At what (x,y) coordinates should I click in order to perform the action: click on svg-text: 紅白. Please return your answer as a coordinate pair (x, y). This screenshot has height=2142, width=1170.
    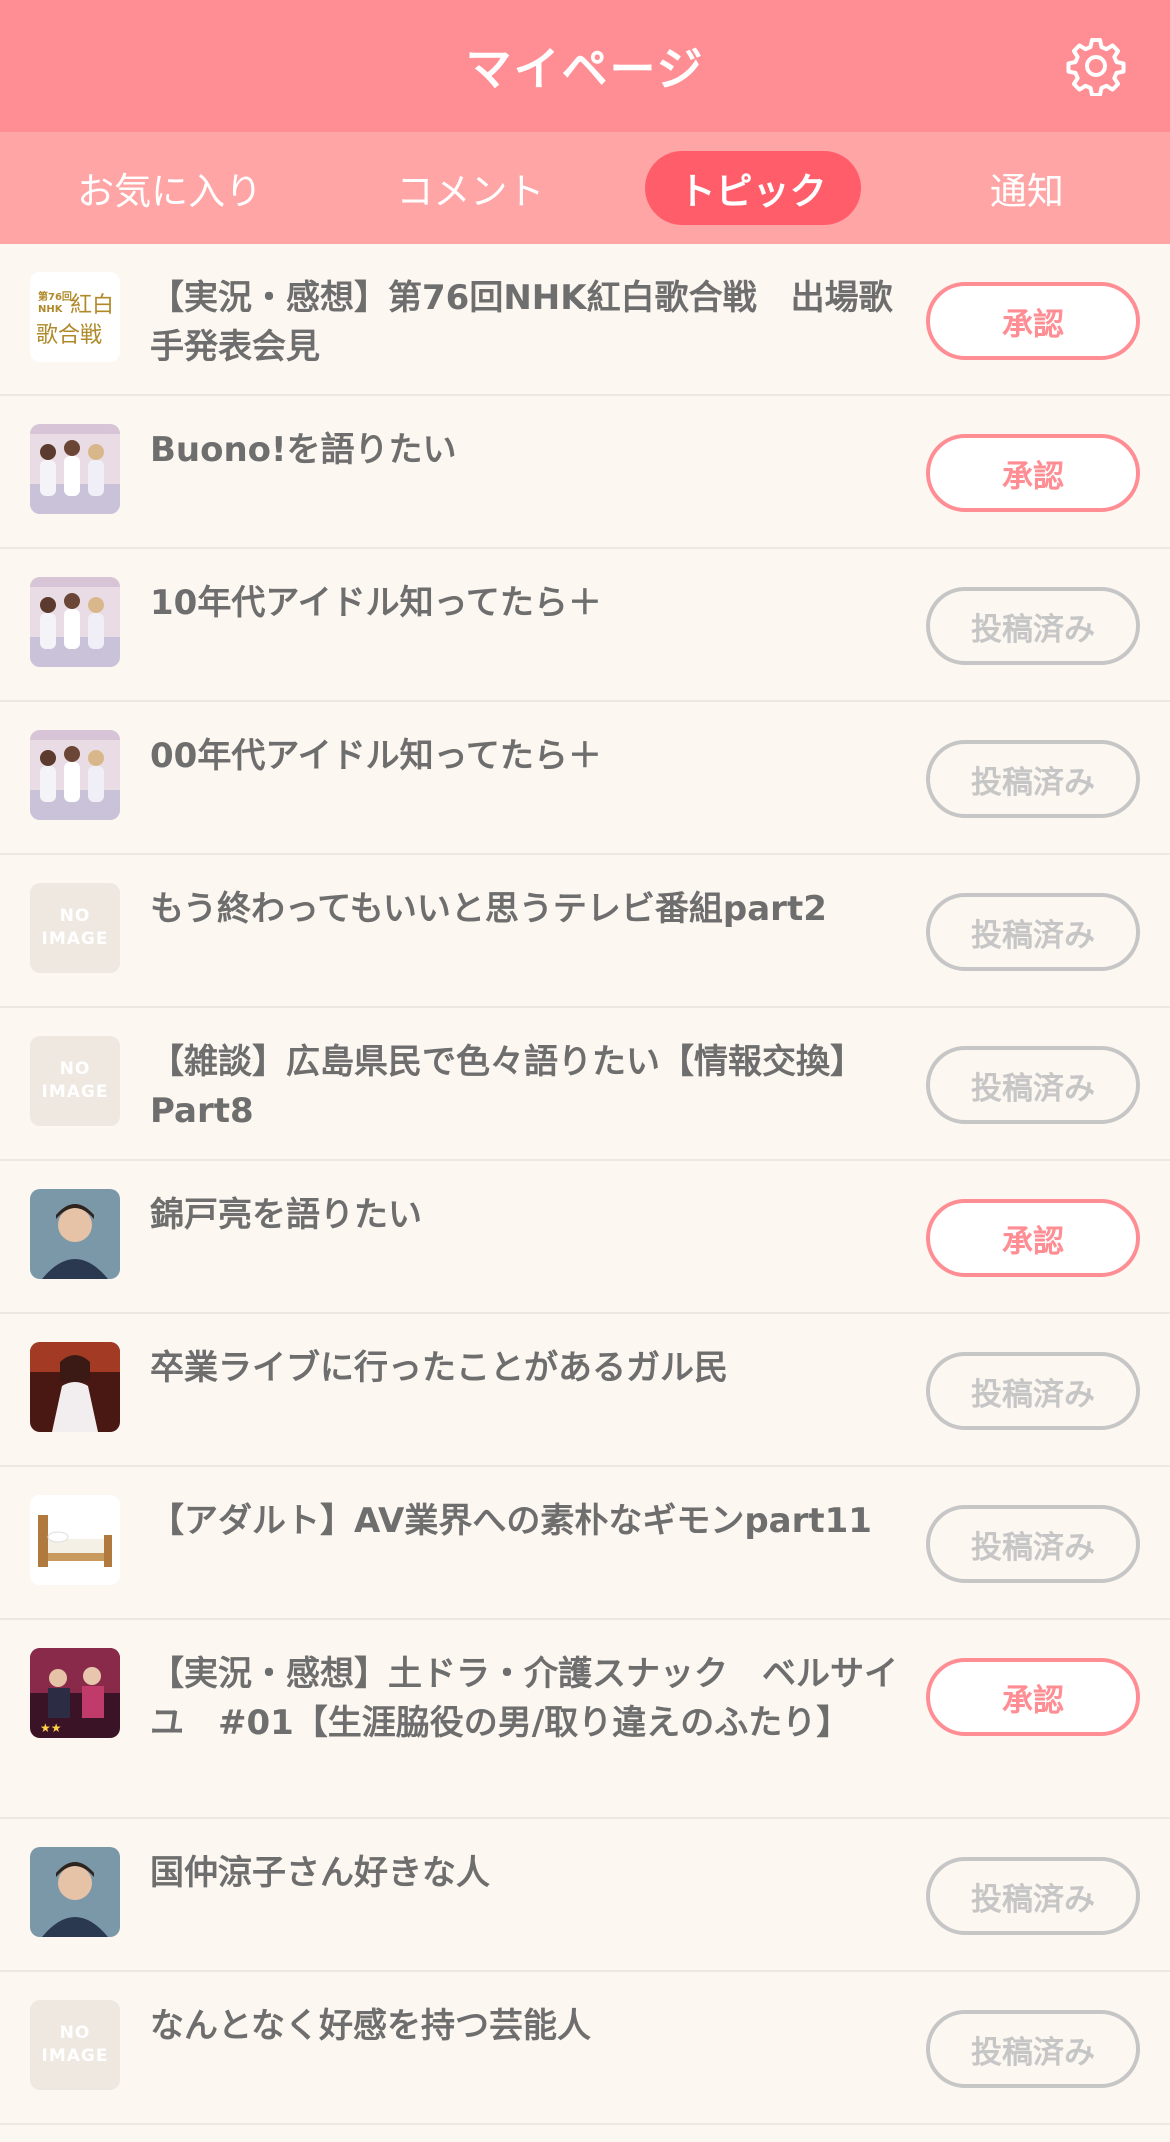
    Looking at the image, I should click on (92, 305).